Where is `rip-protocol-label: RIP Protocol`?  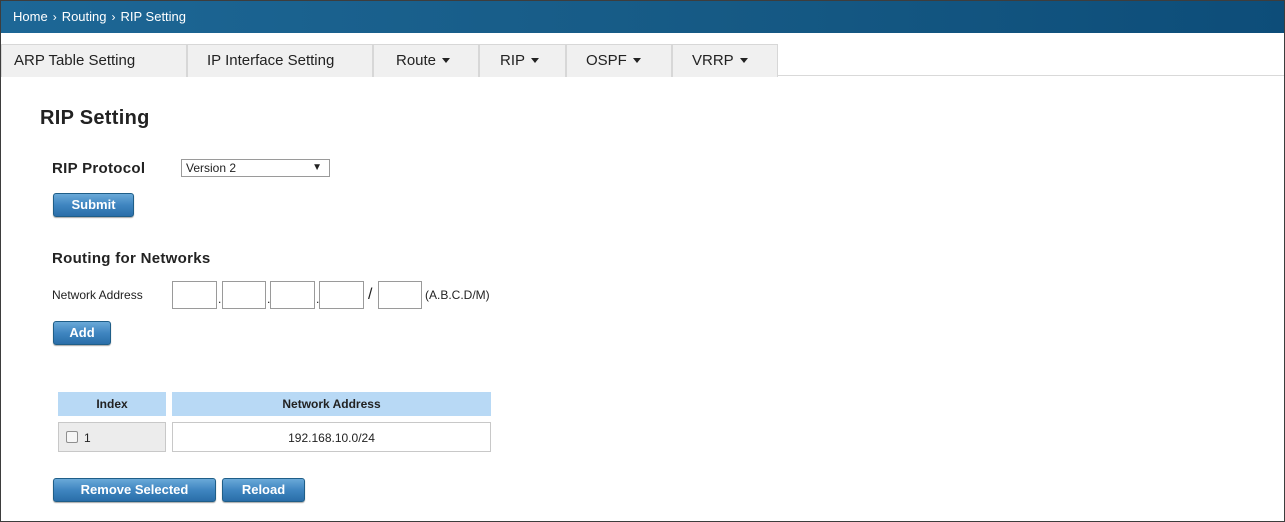 rip-protocol-label: RIP Protocol is located at coordinates (99, 168).